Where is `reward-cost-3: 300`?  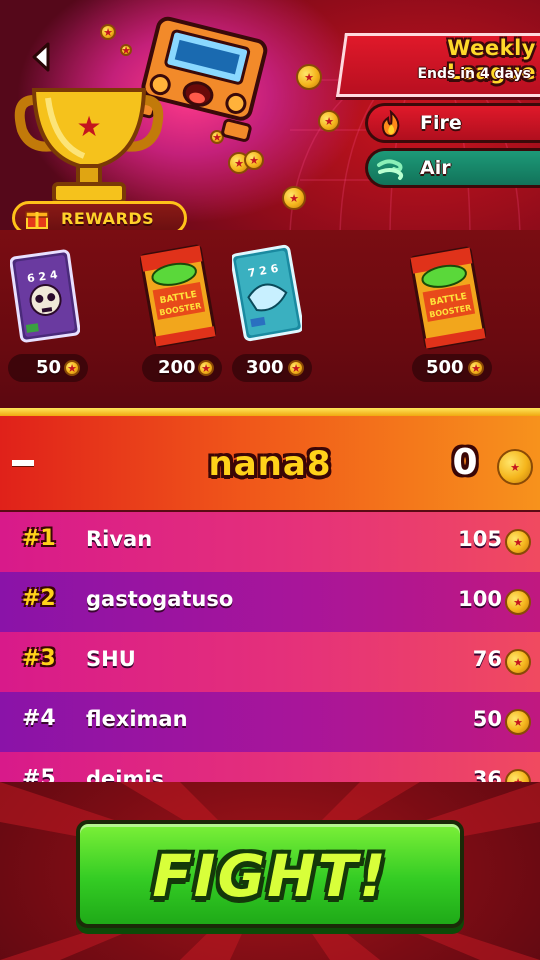
reward-cost-3: 300 is located at coordinates (272, 368).